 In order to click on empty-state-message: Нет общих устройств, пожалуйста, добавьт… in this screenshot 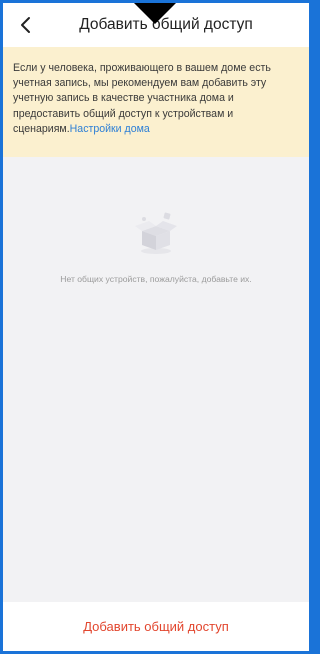, I will do `click(156, 279)`.